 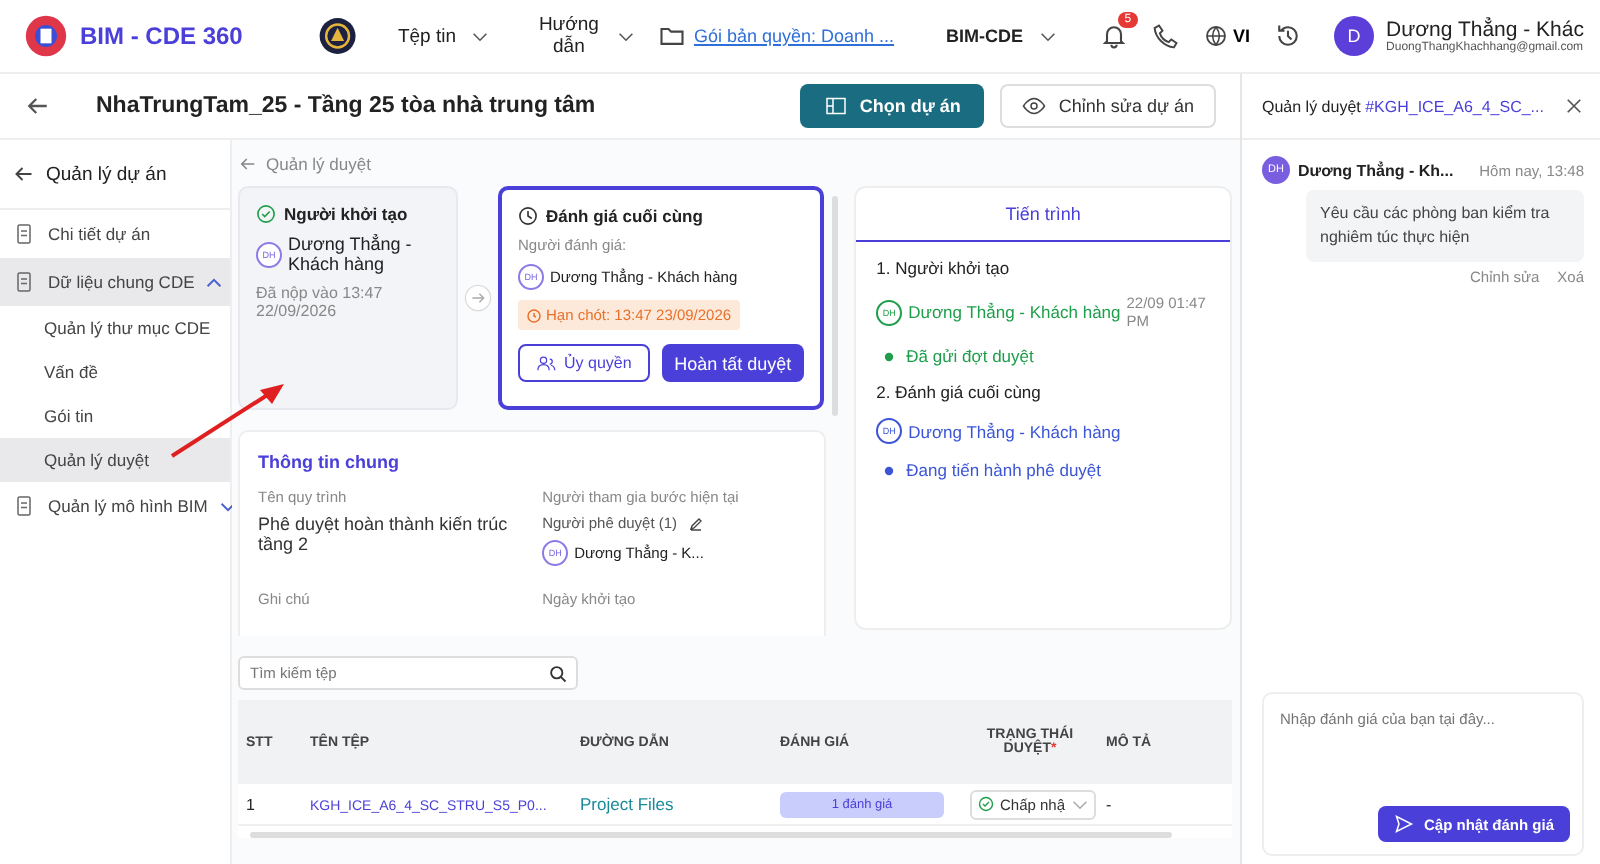 What do you see at coordinates (115, 175) in the screenshot?
I see `sidebar-back-link: Quản lý dự án` at bounding box center [115, 175].